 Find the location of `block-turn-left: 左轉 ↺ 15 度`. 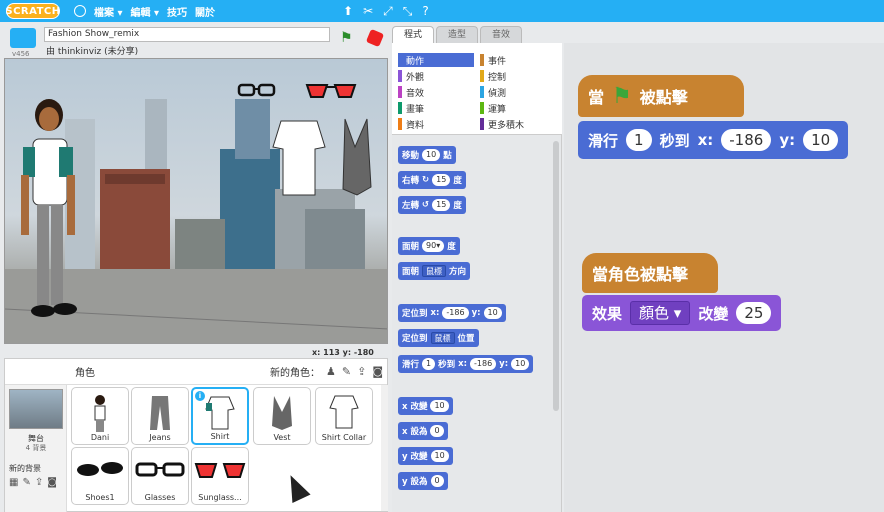

block-turn-left: 左轉 ↺ 15 度 is located at coordinates (432, 205).